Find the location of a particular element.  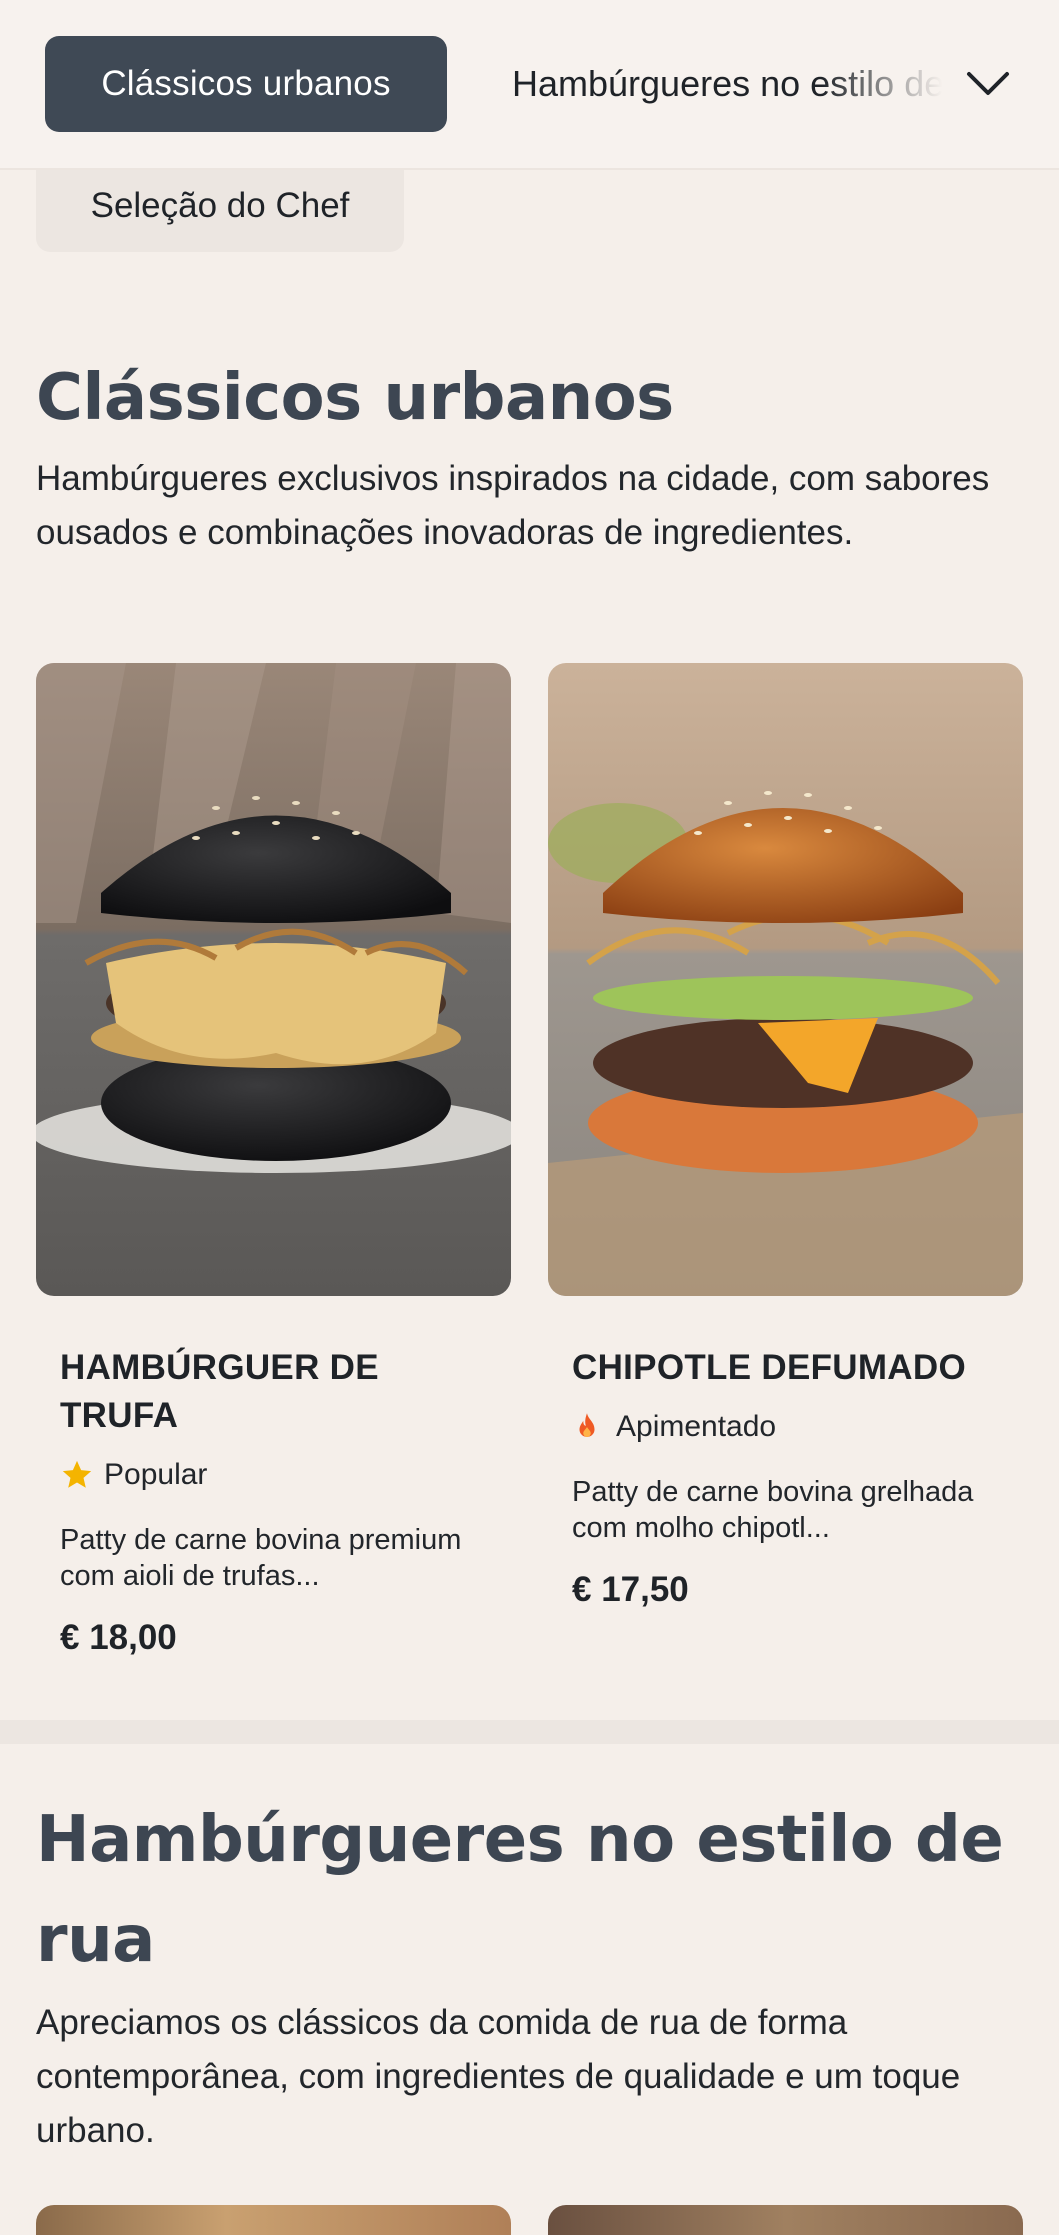

section-divider is located at coordinates (529, 1732).